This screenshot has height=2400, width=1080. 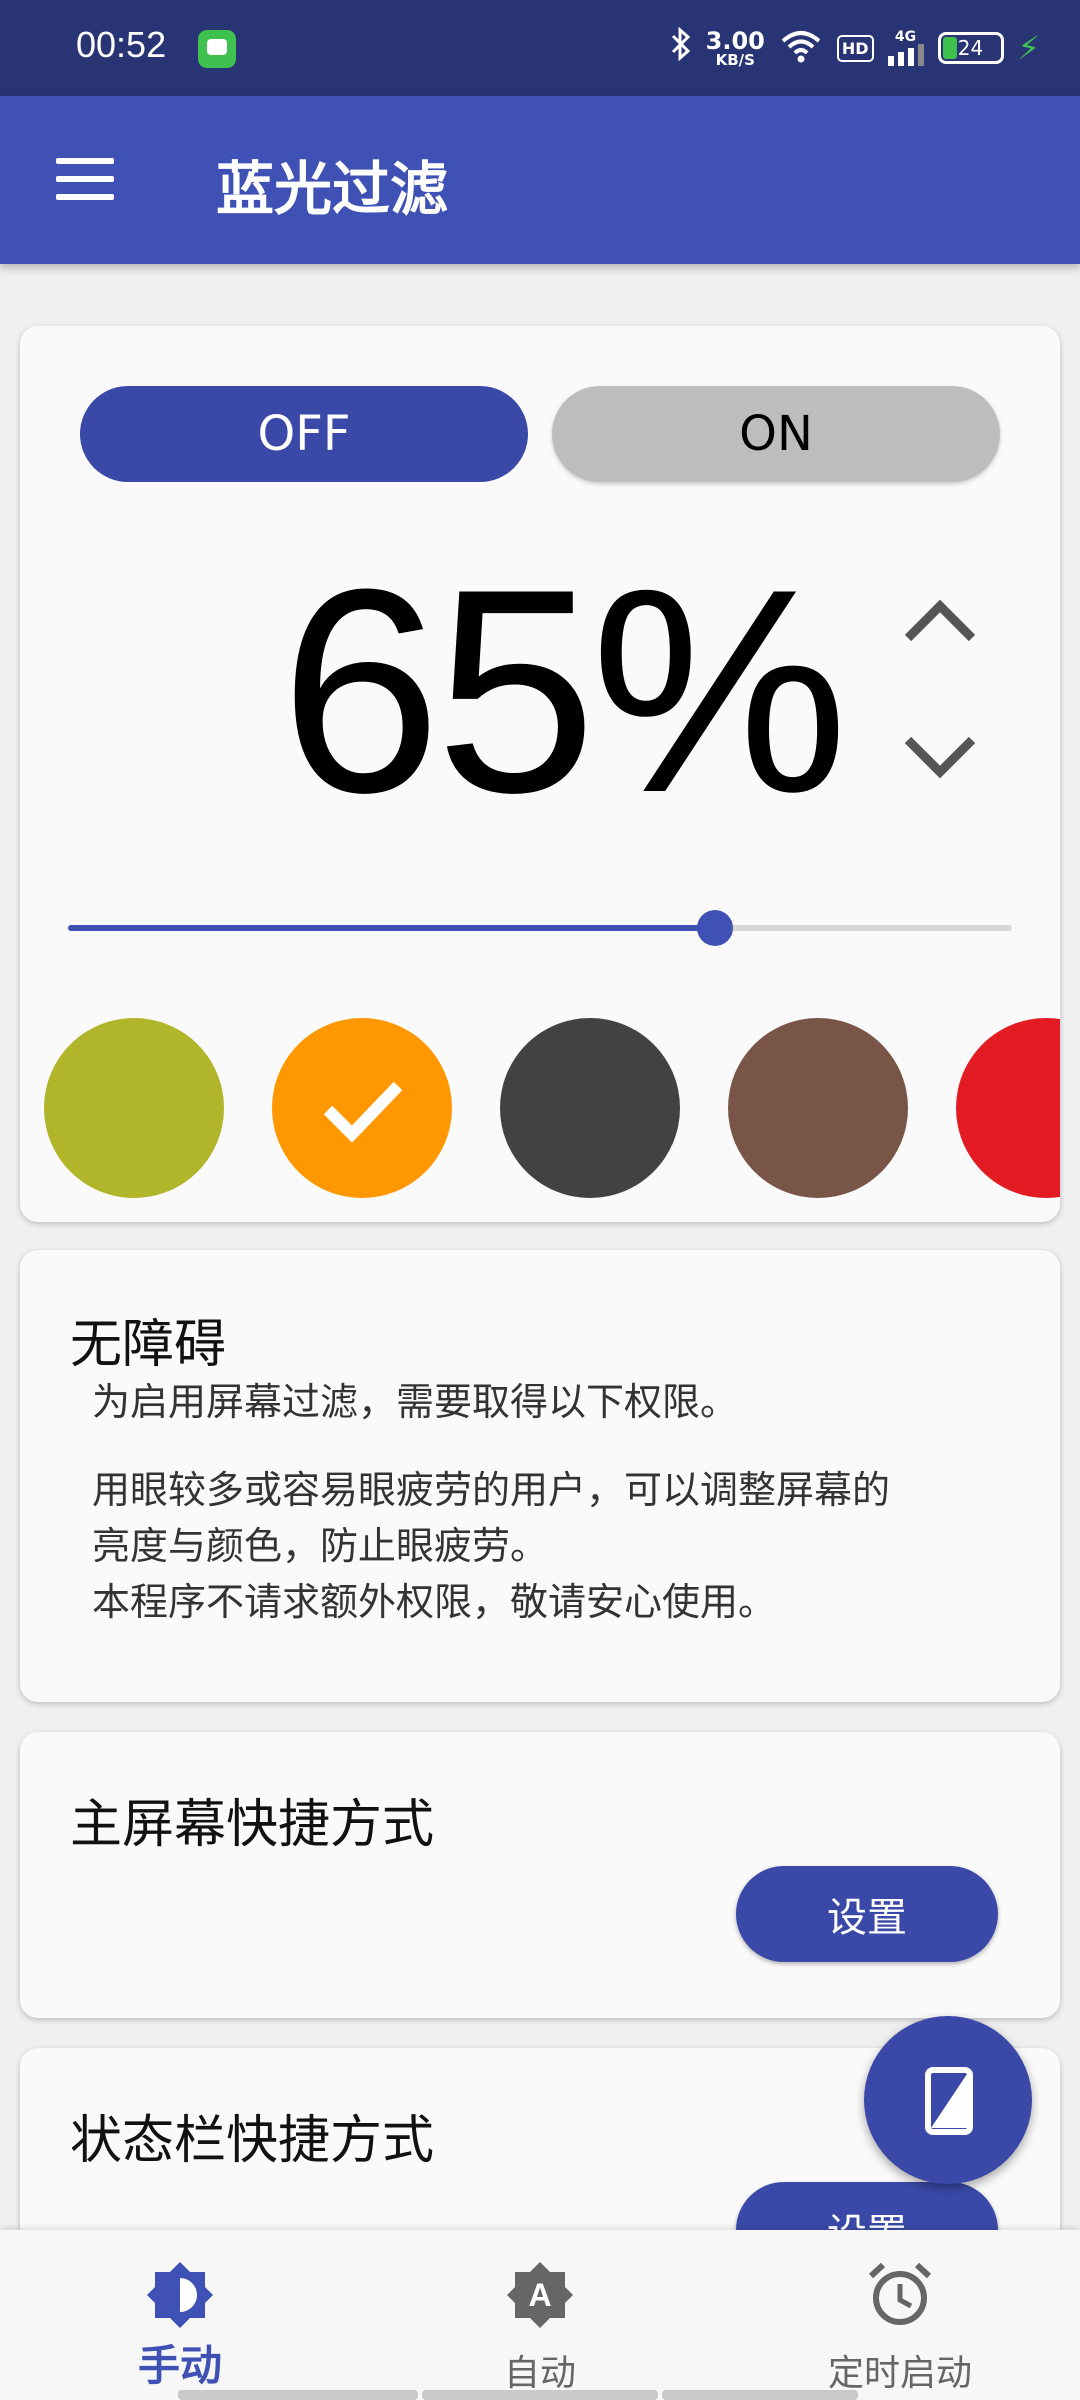 What do you see at coordinates (434, 1602) in the screenshot?
I see `accessibility-line-4: 本程序不请求额外权限，敬请安心使用。` at bounding box center [434, 1602].